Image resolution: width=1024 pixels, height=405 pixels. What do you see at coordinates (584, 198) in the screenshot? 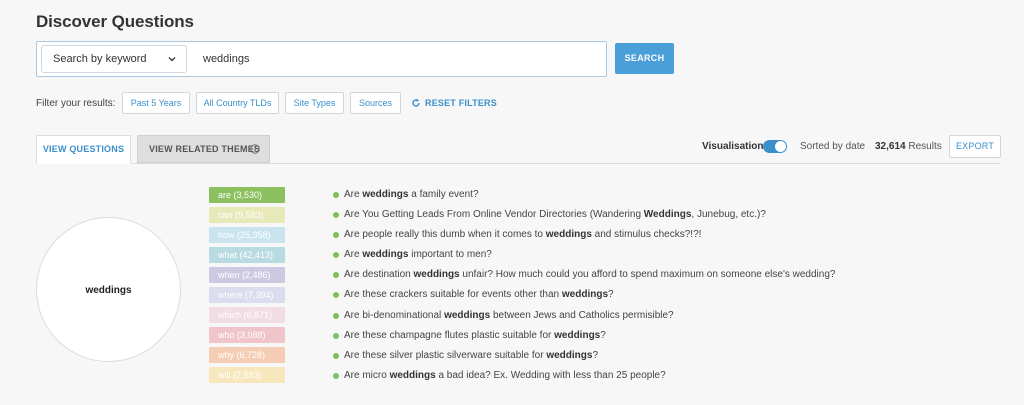
I see `question-item: Are weddings a family event?` at bounding box center [584, 198].